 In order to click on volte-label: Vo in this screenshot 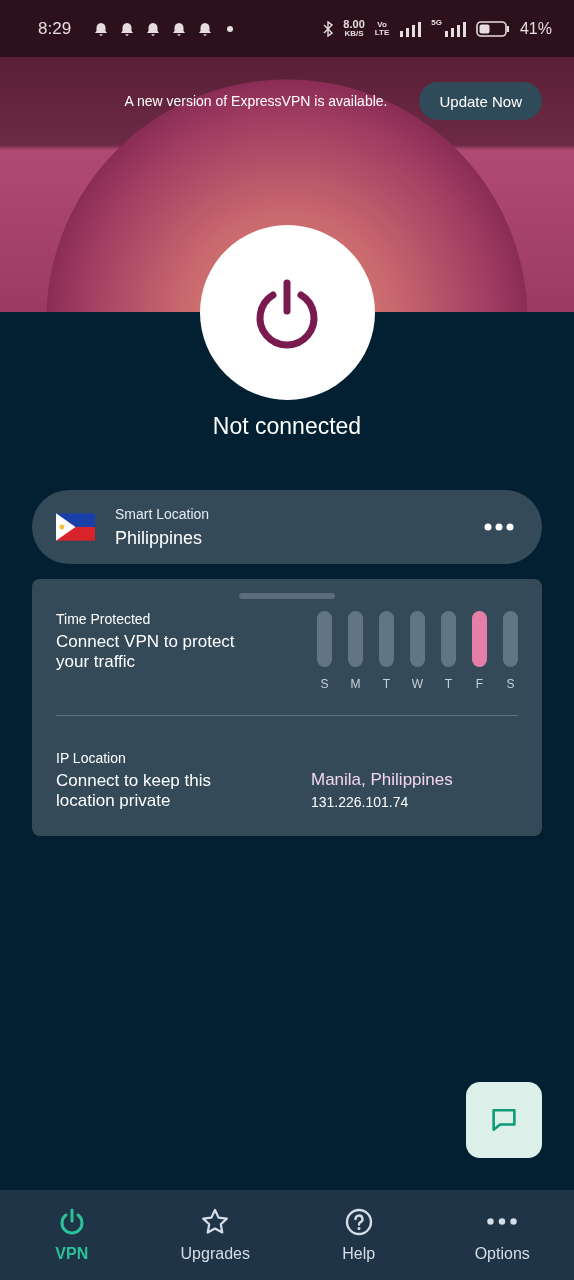, I will do `click(382, 24)`.